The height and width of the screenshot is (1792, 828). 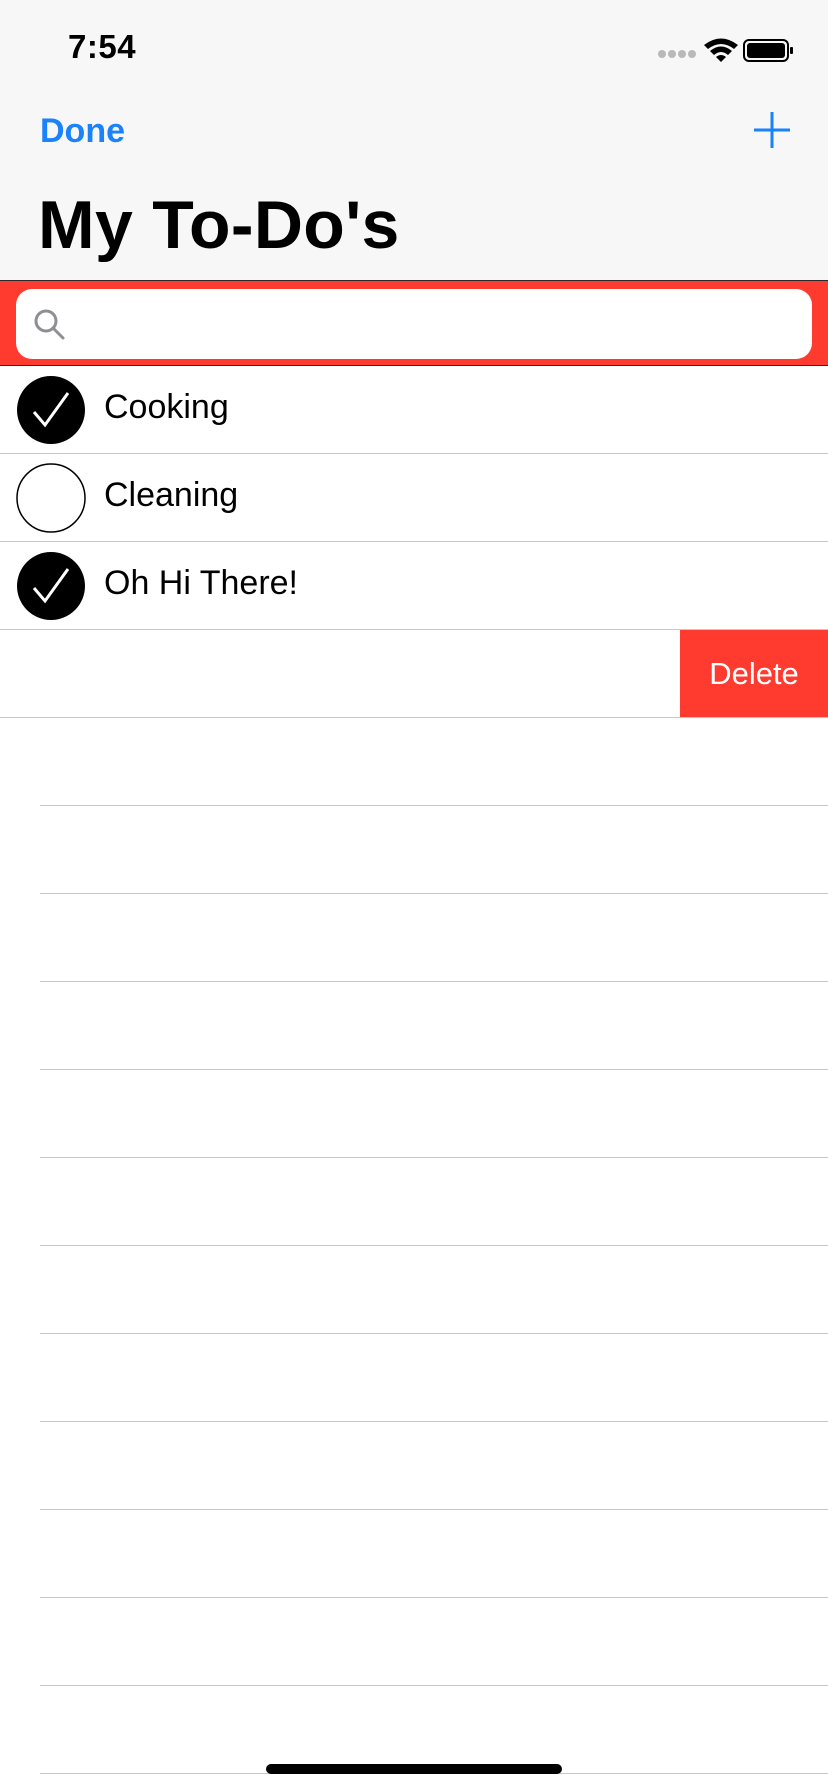 I want to click on swiped-todo-row: s Delete, so click(x=414, y=674).